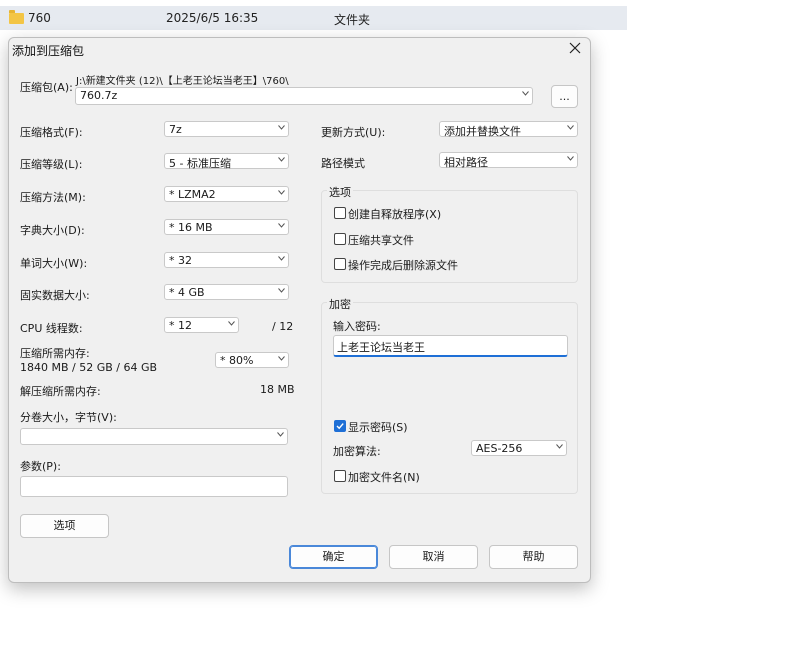 This screenshot has width=800, height=652. Describe the element at coordinates (340, 476) in the screenshot. I see `encrypt-names-checkbox` at that location.